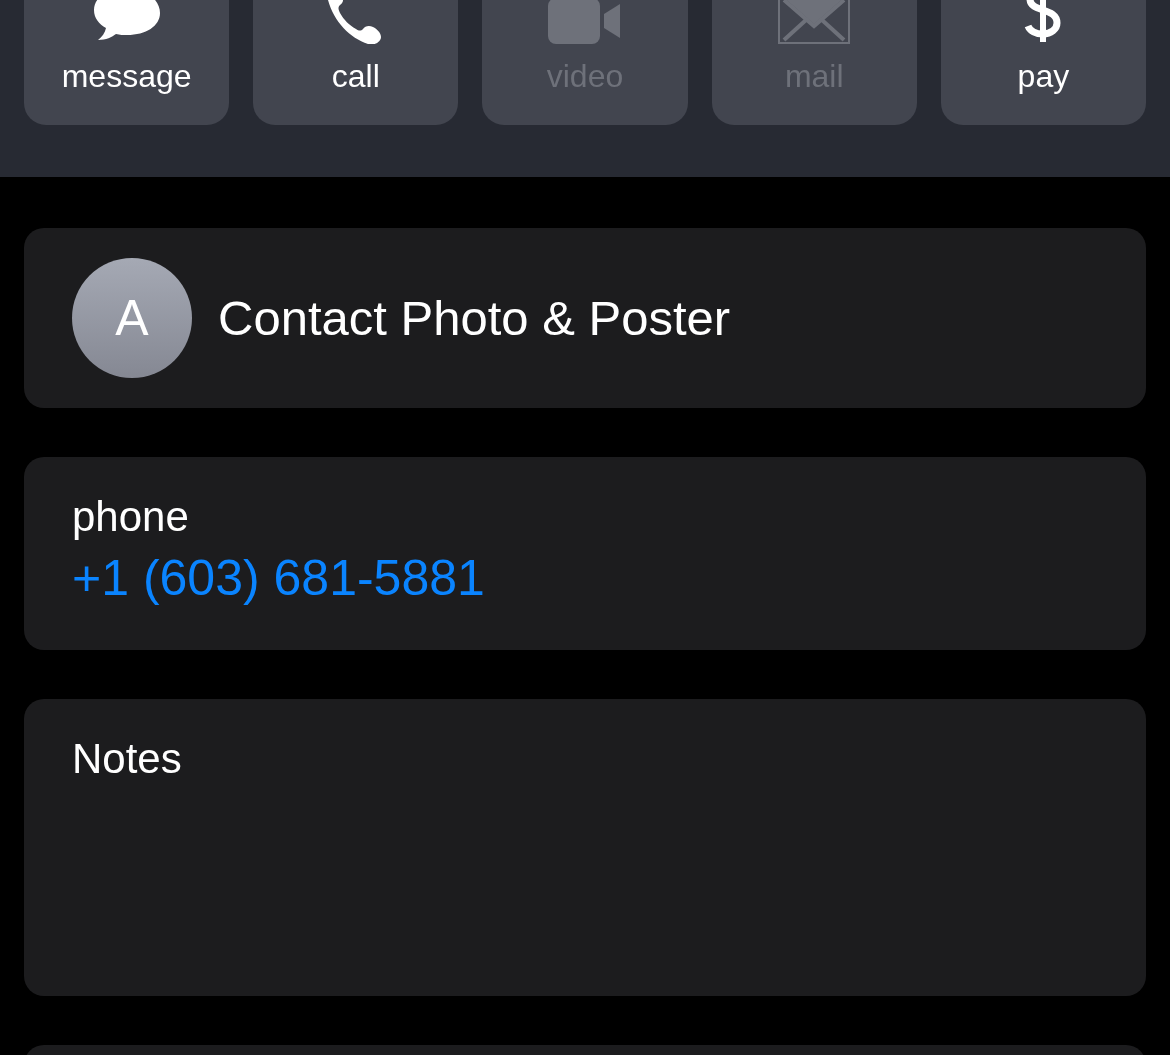 The image size is (1170, 1055). Describe the element at coordinates (278, 578) in the screenshot. I see `phone-number-link: +1 (603) 681-5881` at that location.